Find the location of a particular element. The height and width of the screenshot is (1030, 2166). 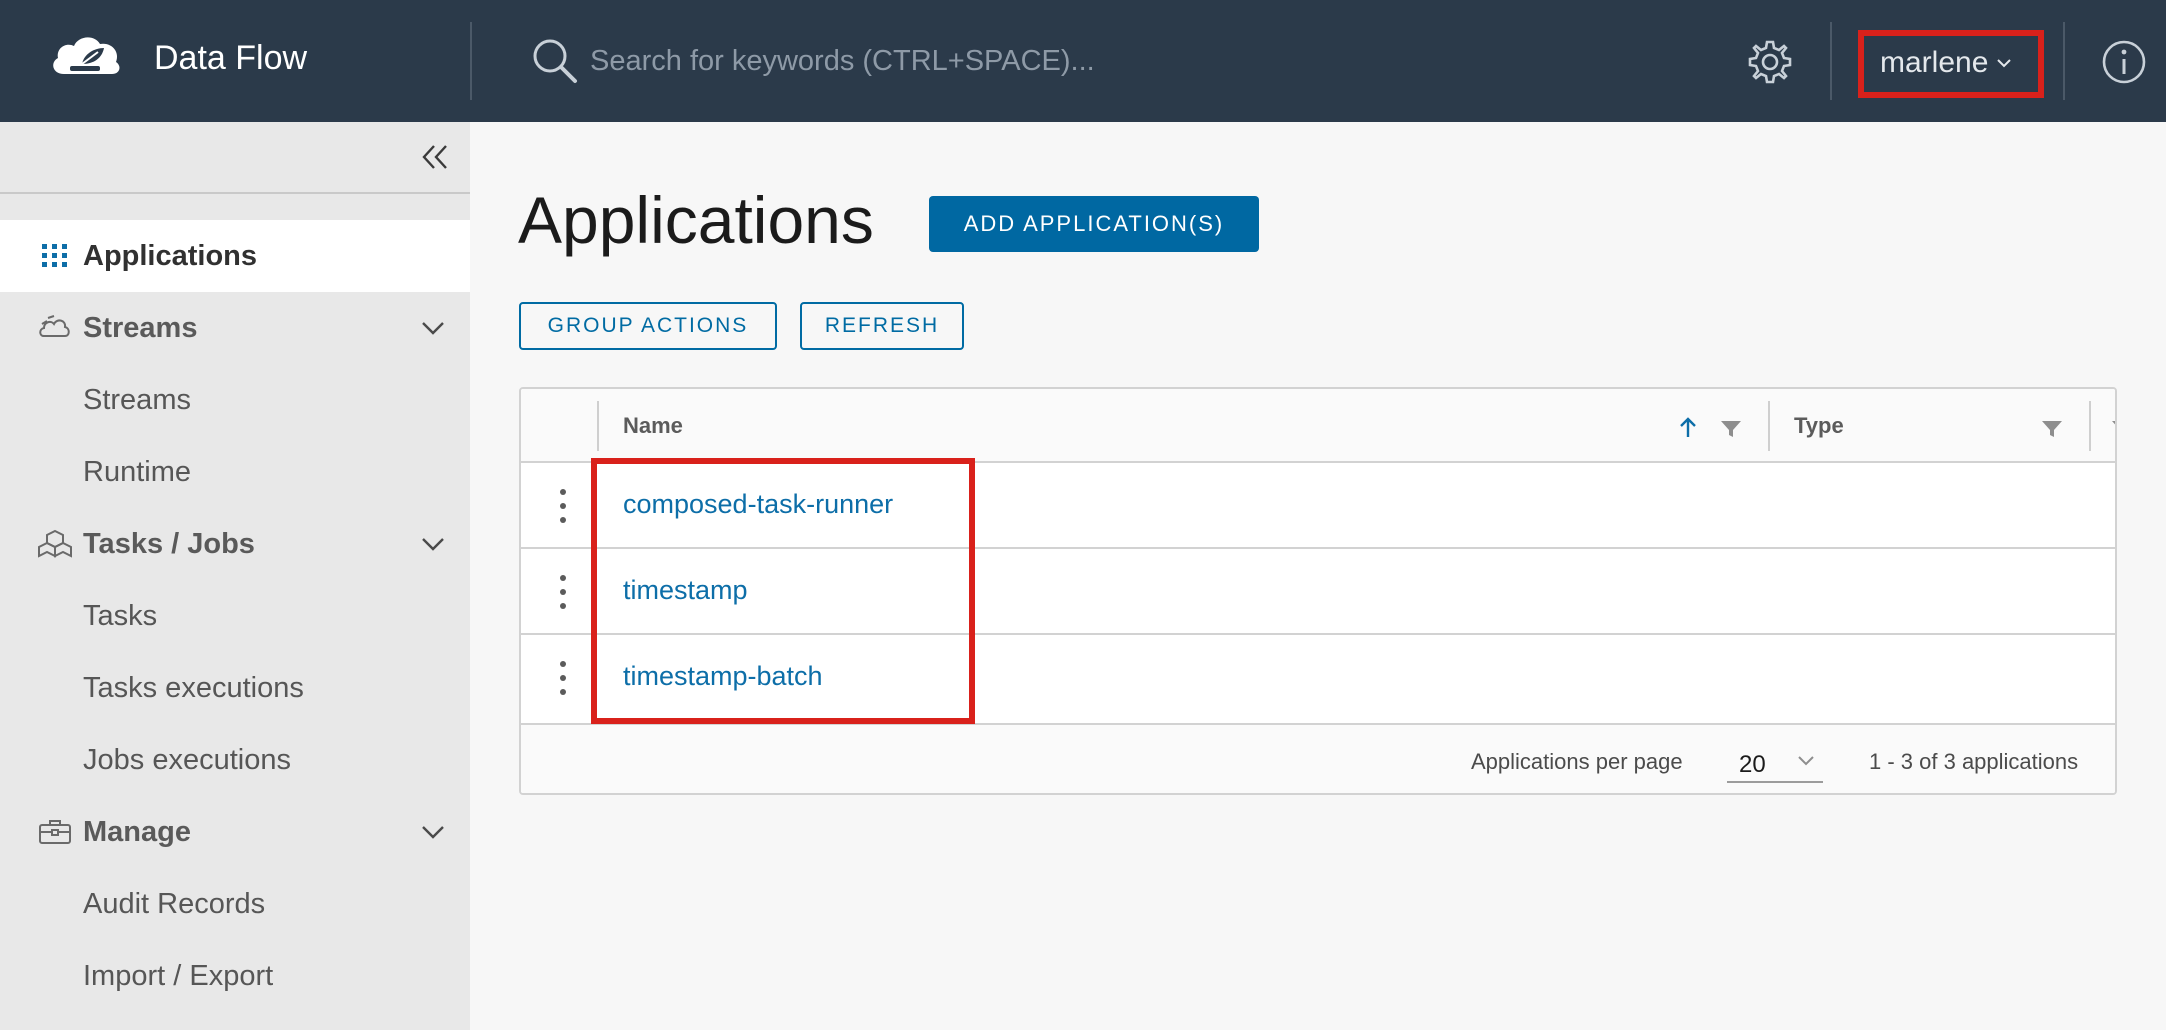

info-icon is located at coordinates (2124, 62).